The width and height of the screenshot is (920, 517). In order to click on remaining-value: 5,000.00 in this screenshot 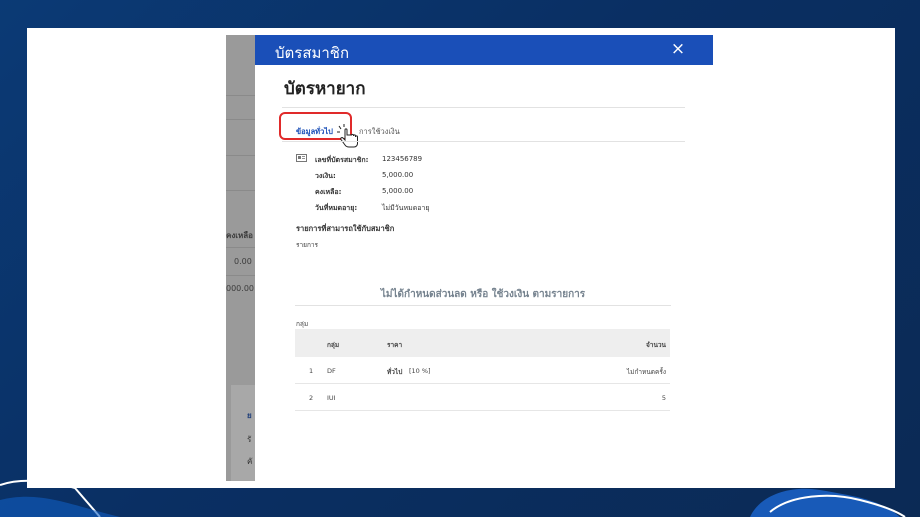, I will do `click(398, 191)`.